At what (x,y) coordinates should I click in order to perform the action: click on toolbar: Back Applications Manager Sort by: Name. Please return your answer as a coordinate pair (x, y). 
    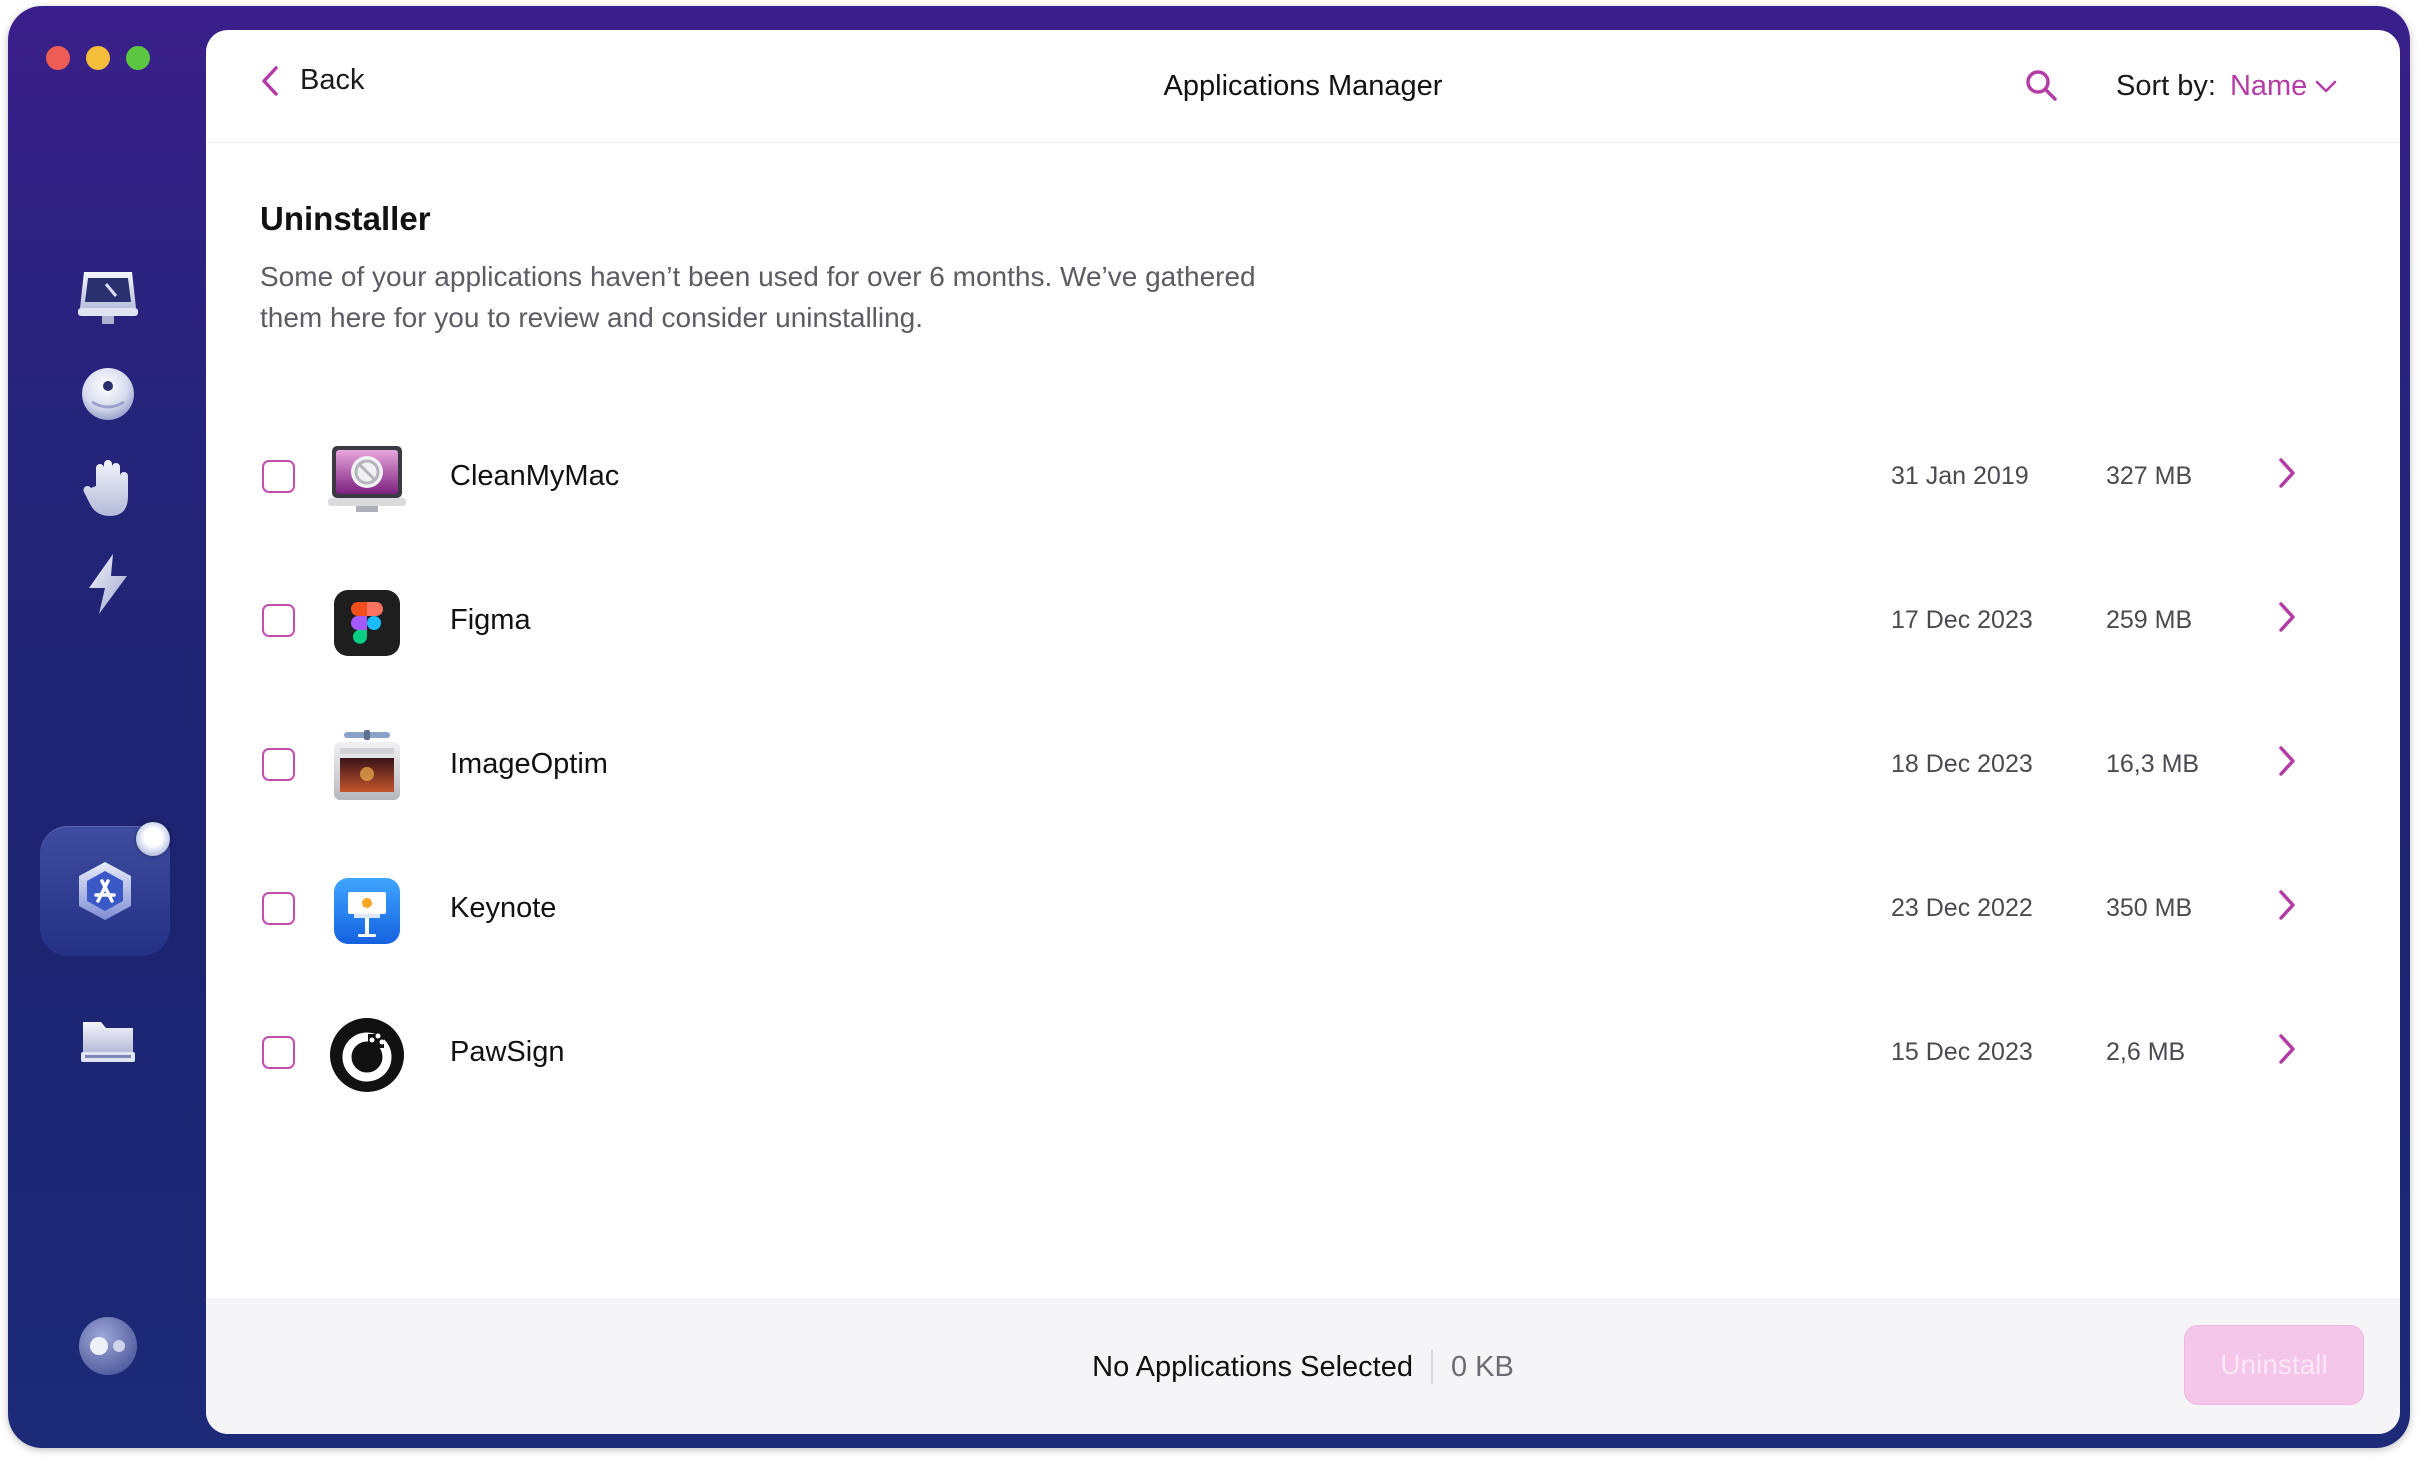
    Looking at the image, I should click on (1303, 86).